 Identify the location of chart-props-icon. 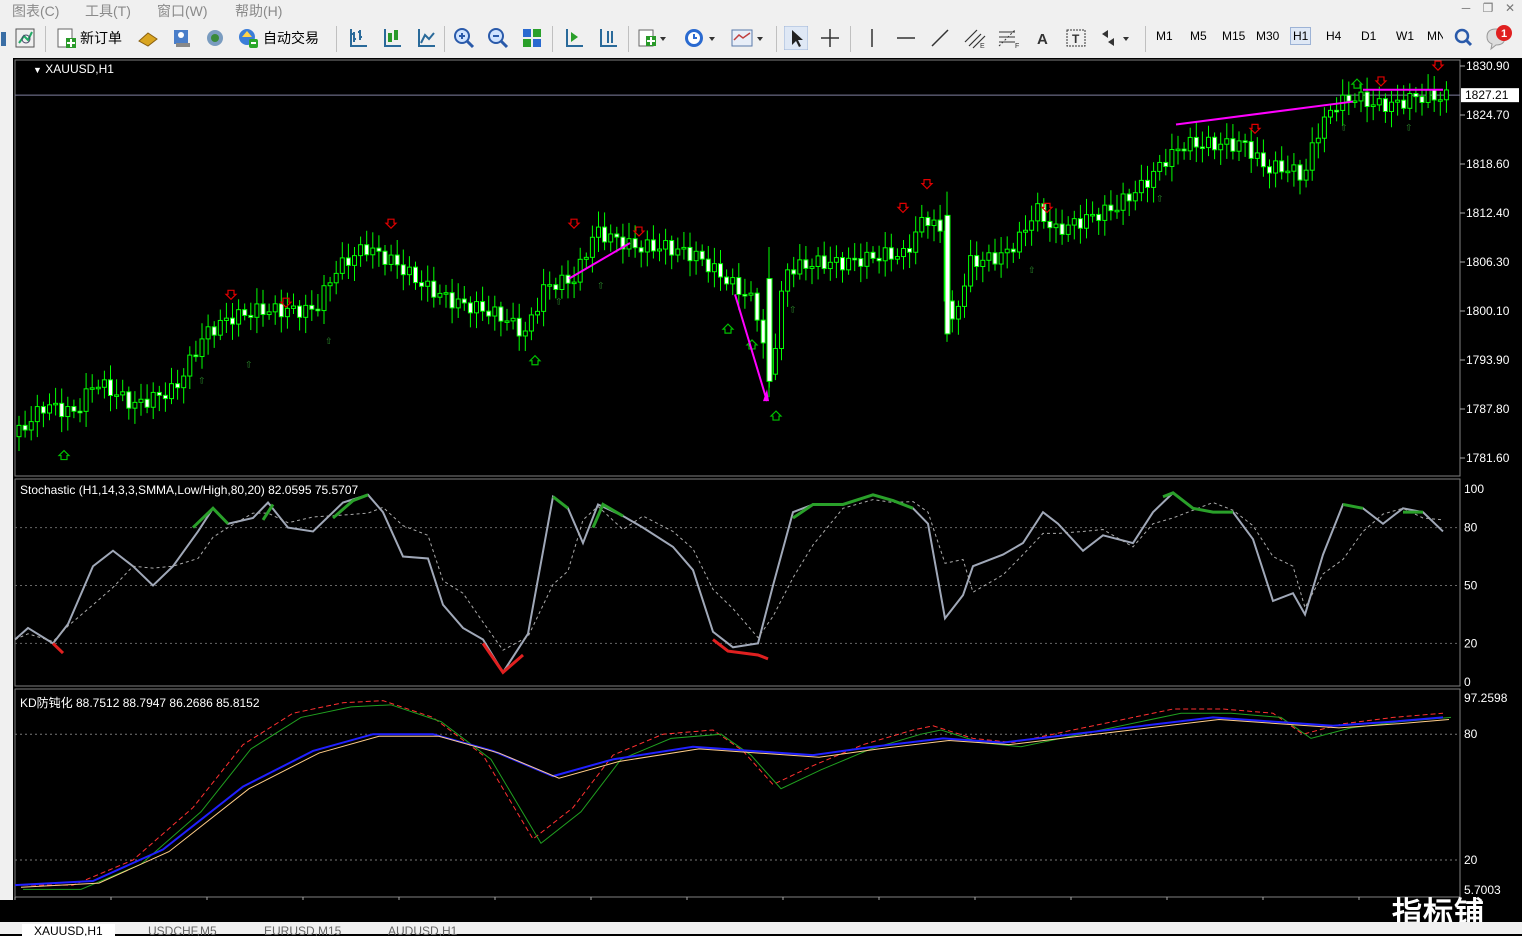
(25, 38).